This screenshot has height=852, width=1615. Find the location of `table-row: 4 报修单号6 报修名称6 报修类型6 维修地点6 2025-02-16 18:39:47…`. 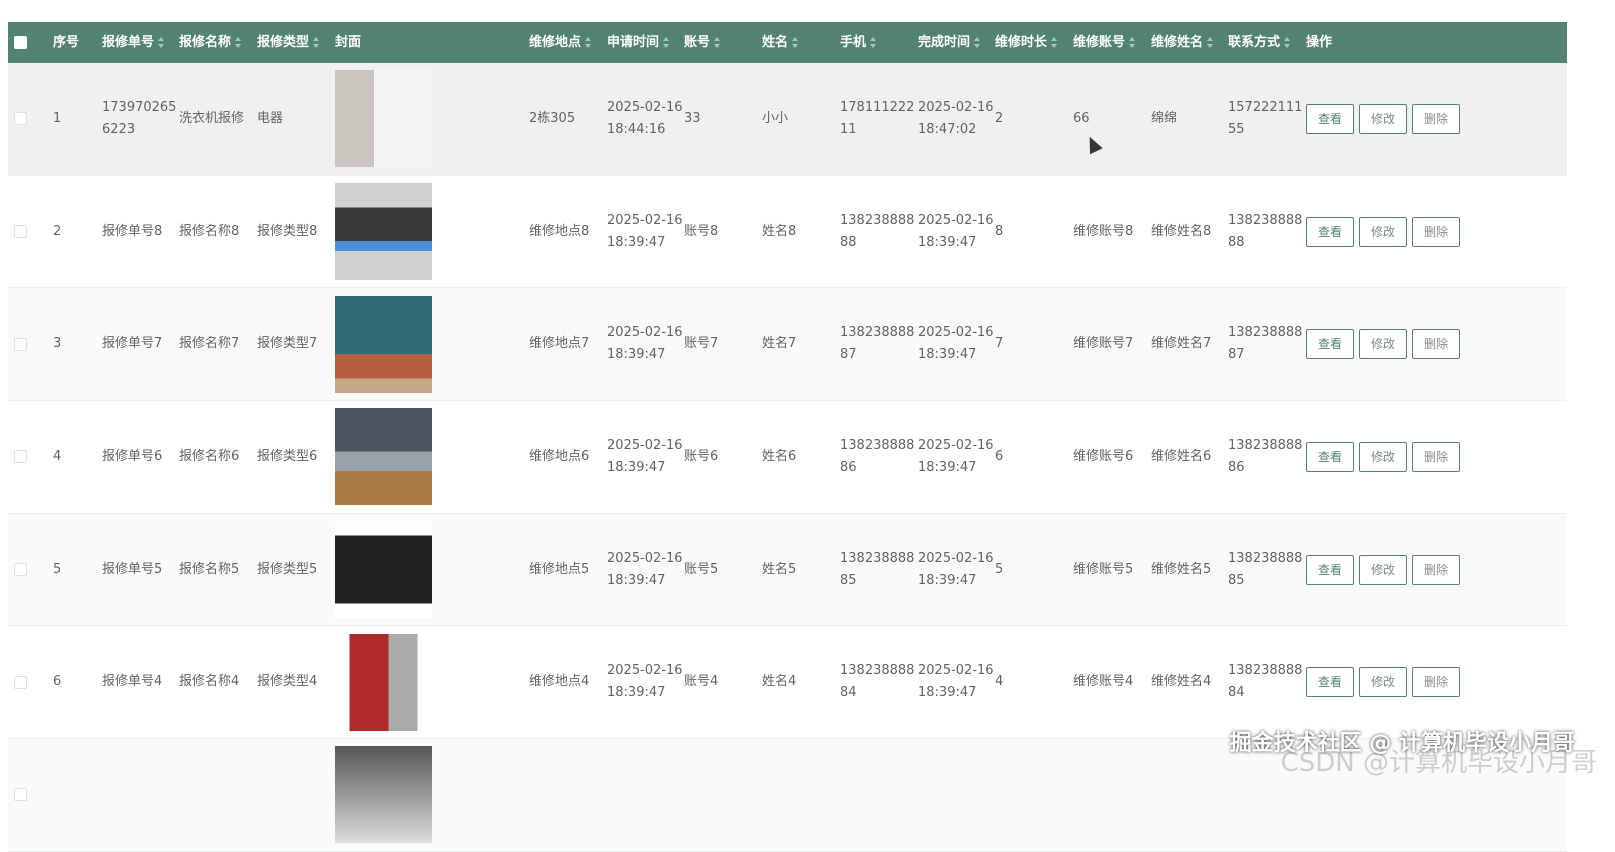

table-row: 4 报修单号6 报修名称6 报修类型6 维修地点6 2025-02-16 18:39:47… is located at coordinates (787, 457).